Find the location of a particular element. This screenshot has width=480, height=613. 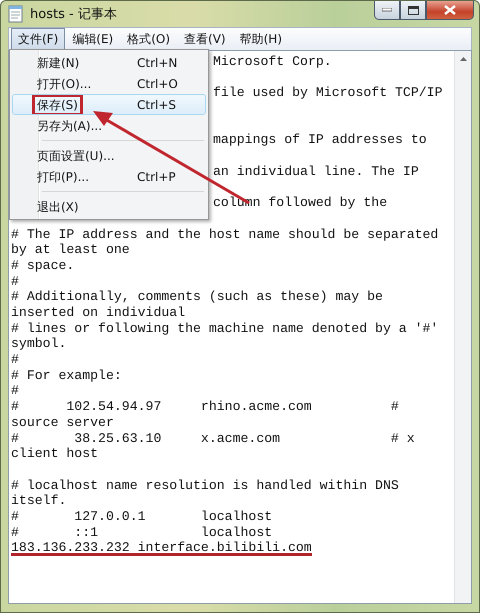

menu-bar-item: 帮助(H) is located at coordinates (260, 39).